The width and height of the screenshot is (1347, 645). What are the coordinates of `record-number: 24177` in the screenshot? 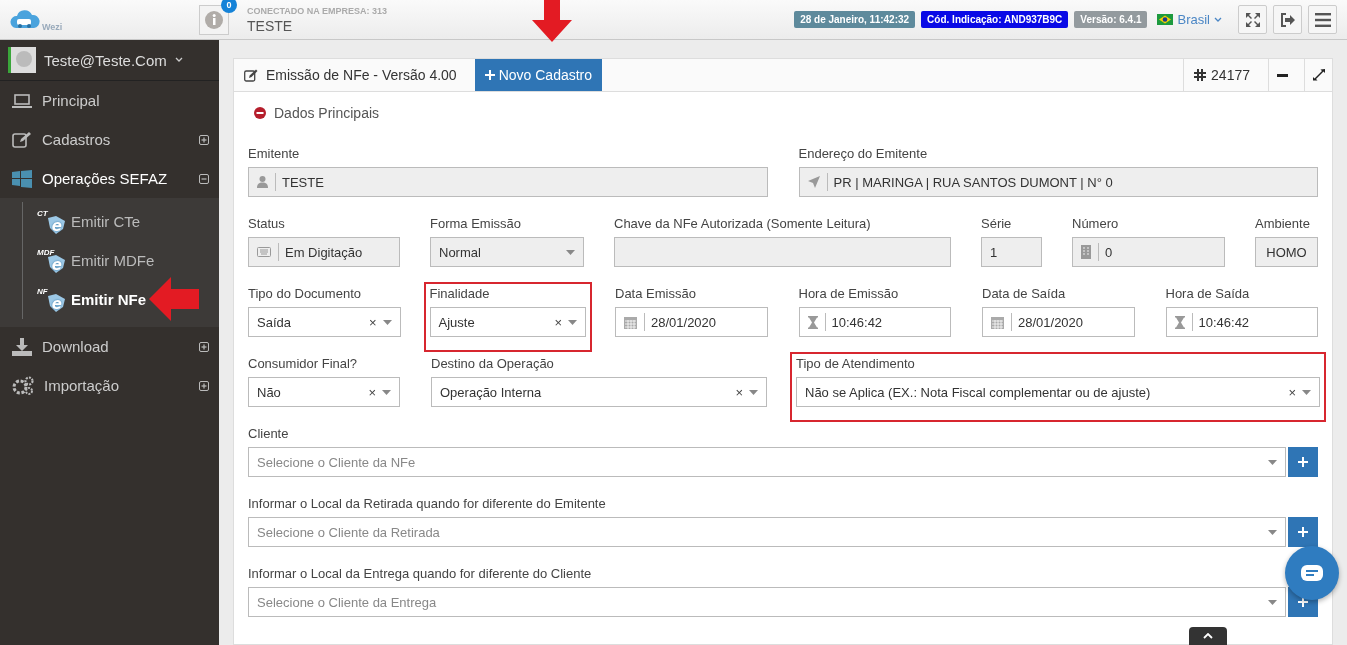 It's located at (1221, 75).